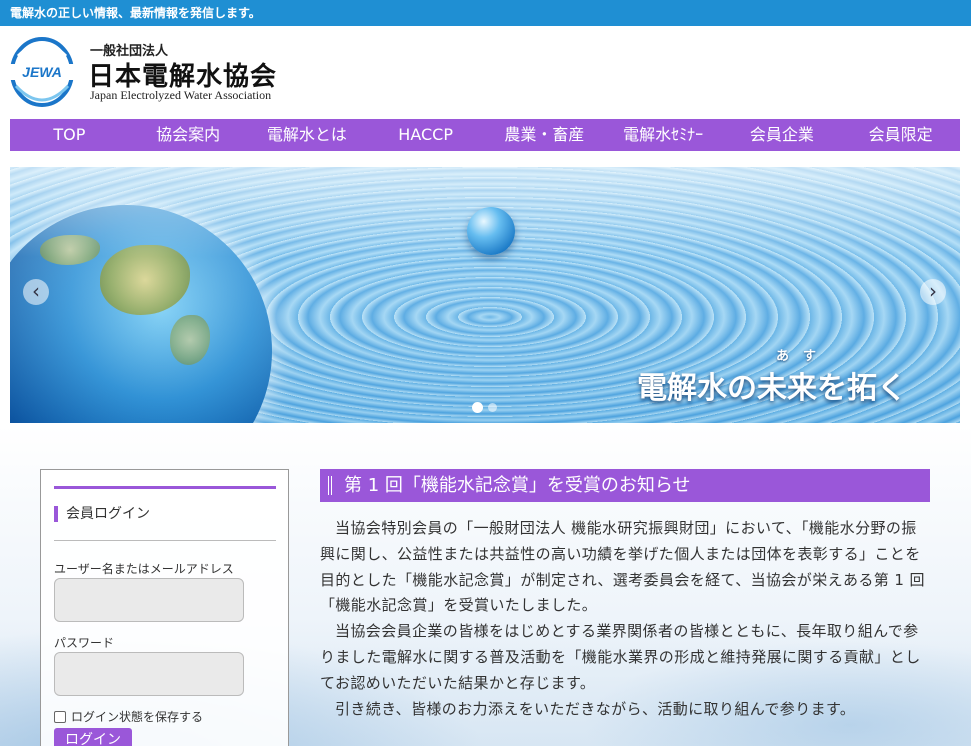 Image resolution: width=971 pixels, height=746 pixels. Describe the element at coordinates (149, 600) in the screenshot. I see `username-input` at that location.